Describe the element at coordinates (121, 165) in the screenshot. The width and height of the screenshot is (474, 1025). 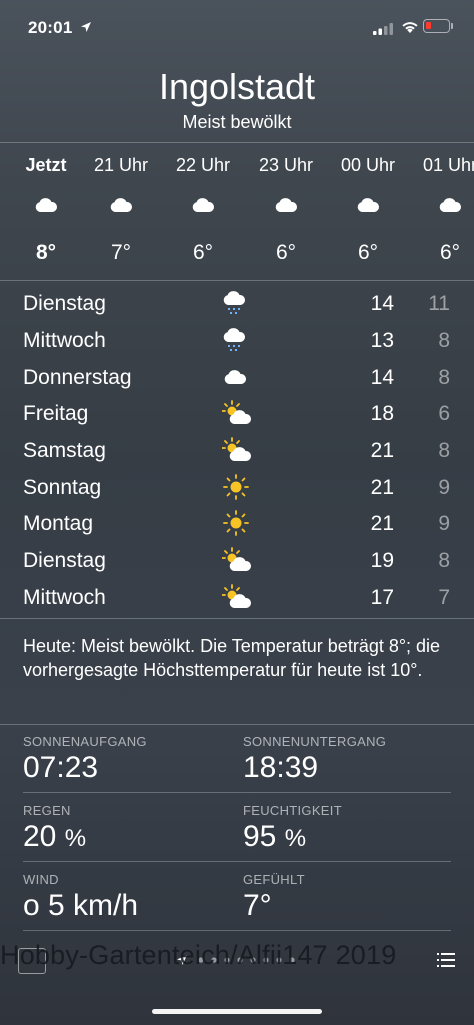
I see `hour-label: 21 Uhr` at that location.